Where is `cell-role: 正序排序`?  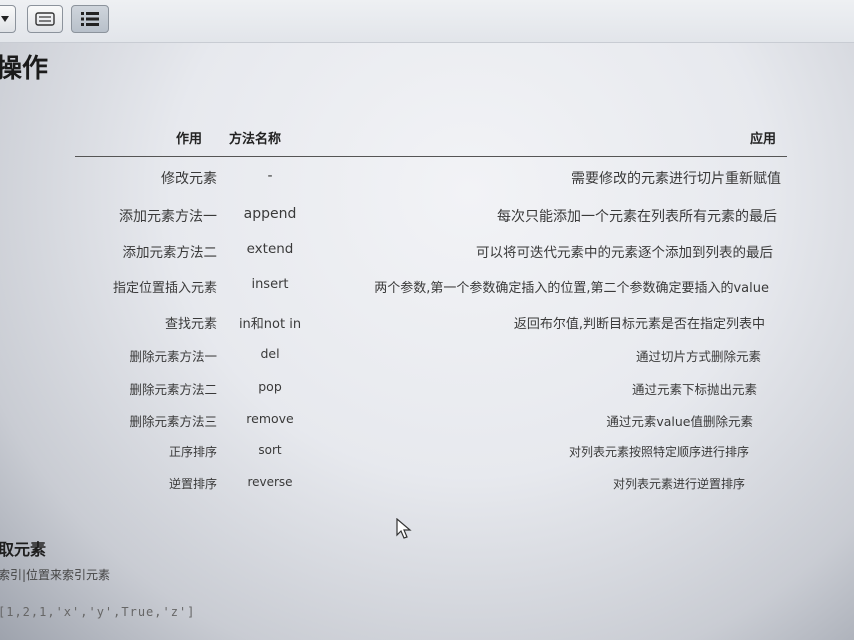
cell-role: 正序排序 is located at coordinates (192, 452).